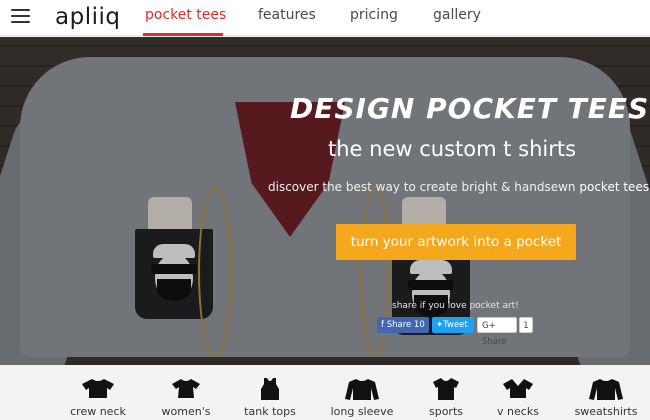 The height and width of the screenshot is (420, 650). I want to click on category-sweatshirts: sweatshirts, so click(606, 392).